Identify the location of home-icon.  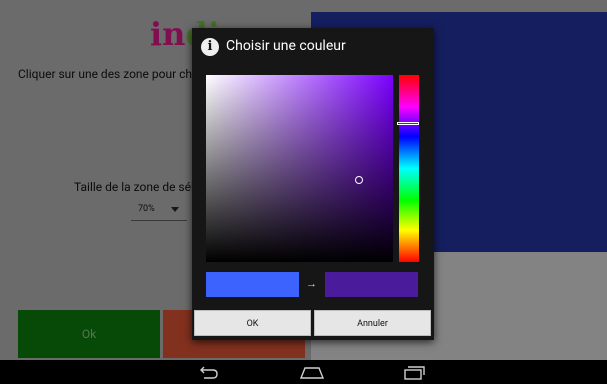
(312, 372).